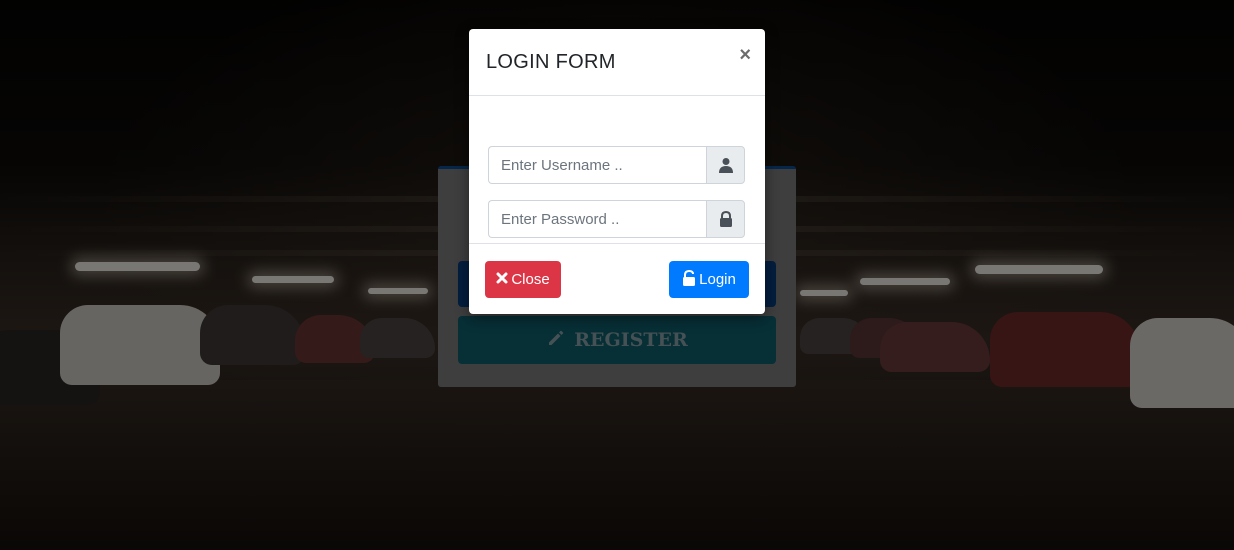 The image size is (1234, 550). I want to click on password-input, so click(597, 219).